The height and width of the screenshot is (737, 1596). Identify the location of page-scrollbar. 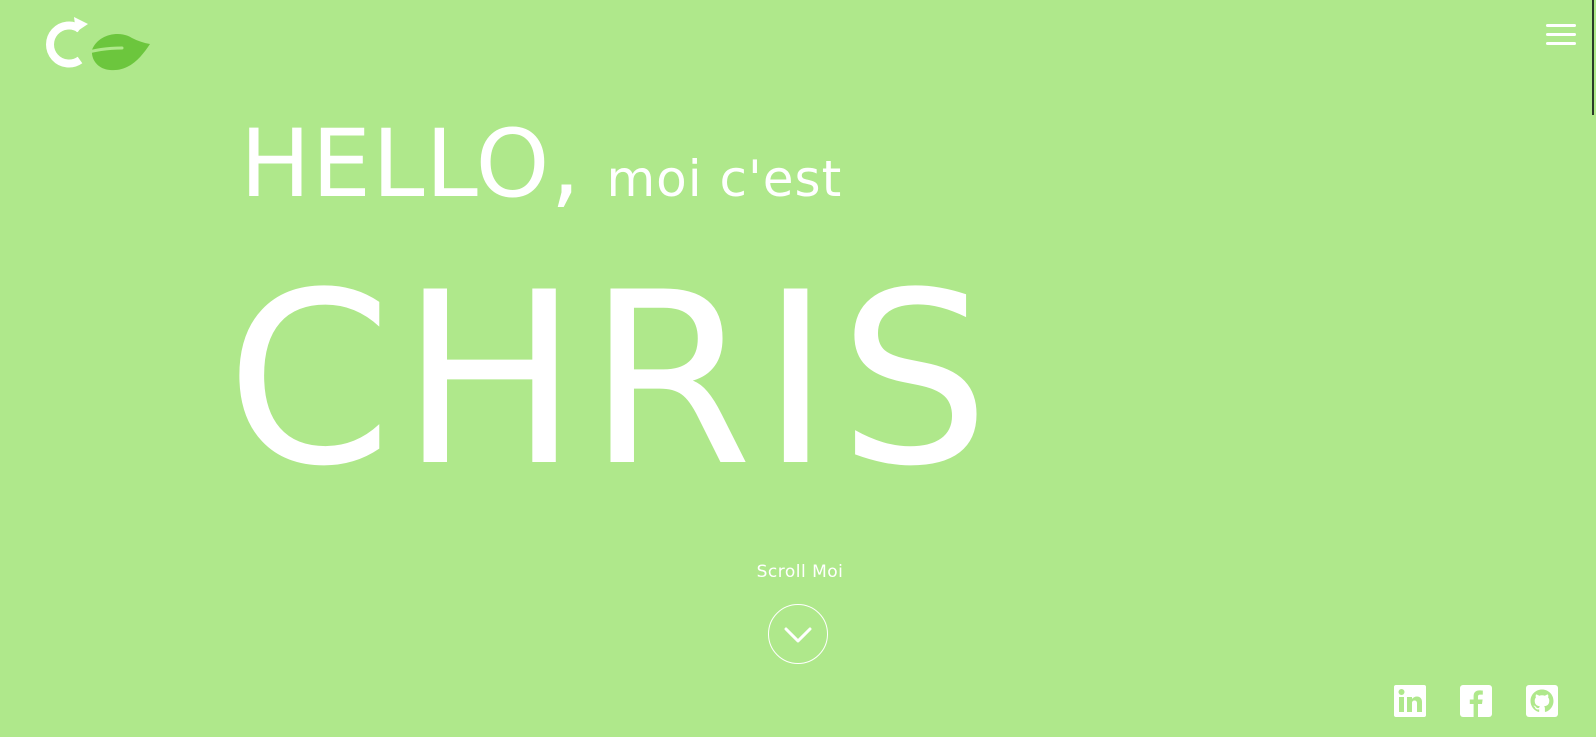
(1593, 57).